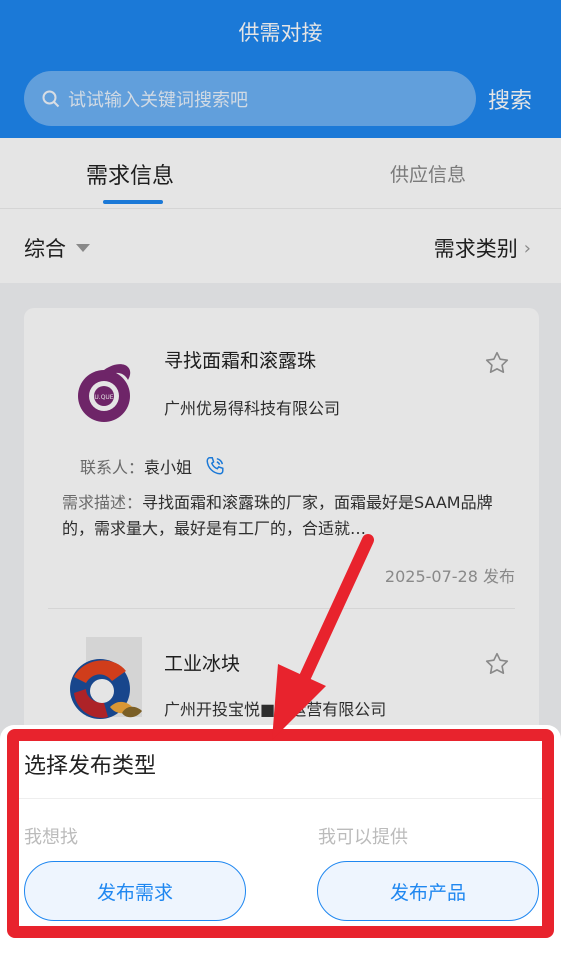 The height and width of the screenshot is (973, 561). I want to click on publish-demand-button: 发布需求, so click(135, 891).